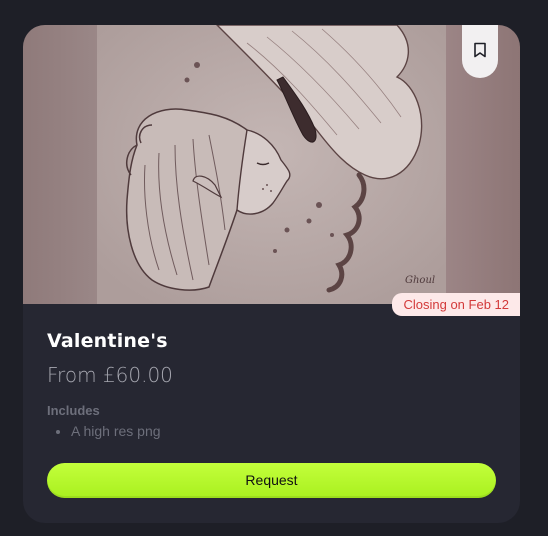  I want to click on bookmark-icon, so click(480, 52).